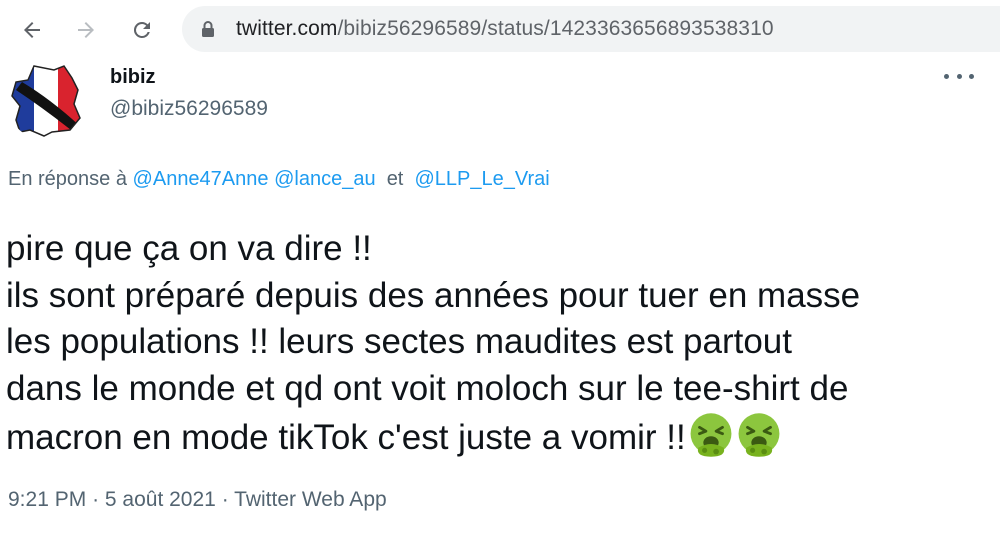 The image size is (1000, 541). I want to click on reload-icon, so click(142, 30).